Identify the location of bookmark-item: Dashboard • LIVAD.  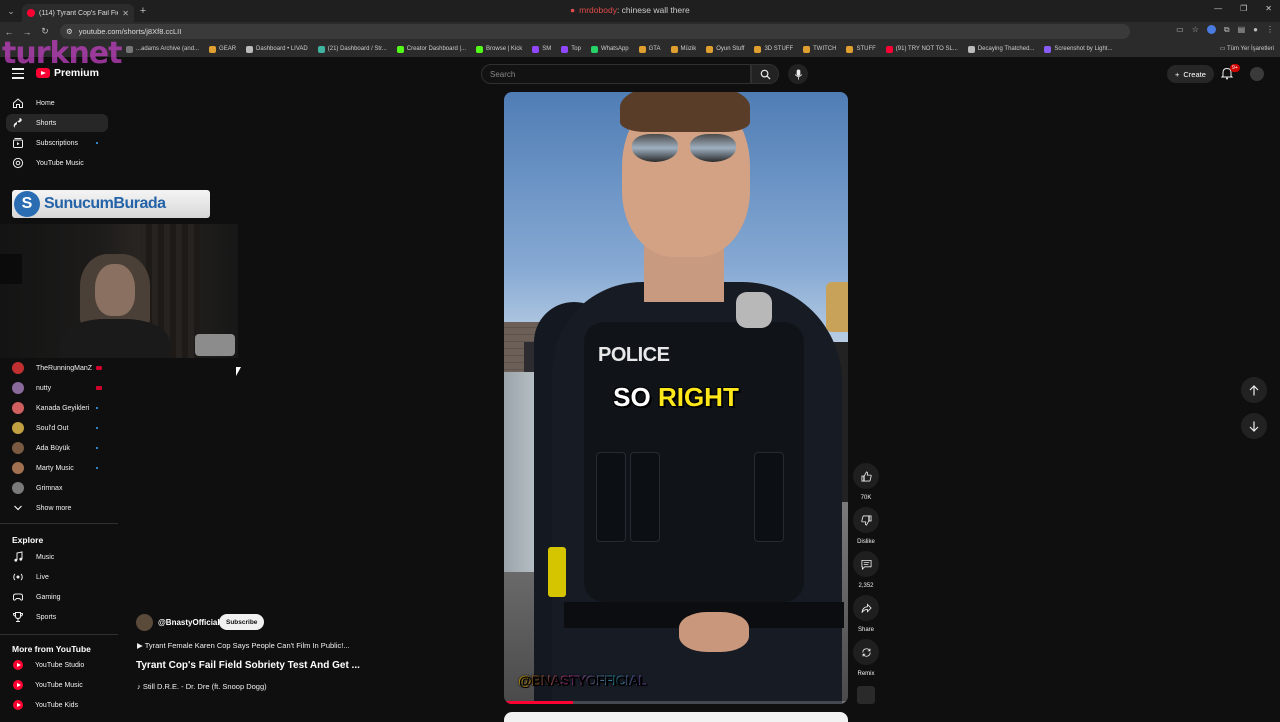
(277, 49).